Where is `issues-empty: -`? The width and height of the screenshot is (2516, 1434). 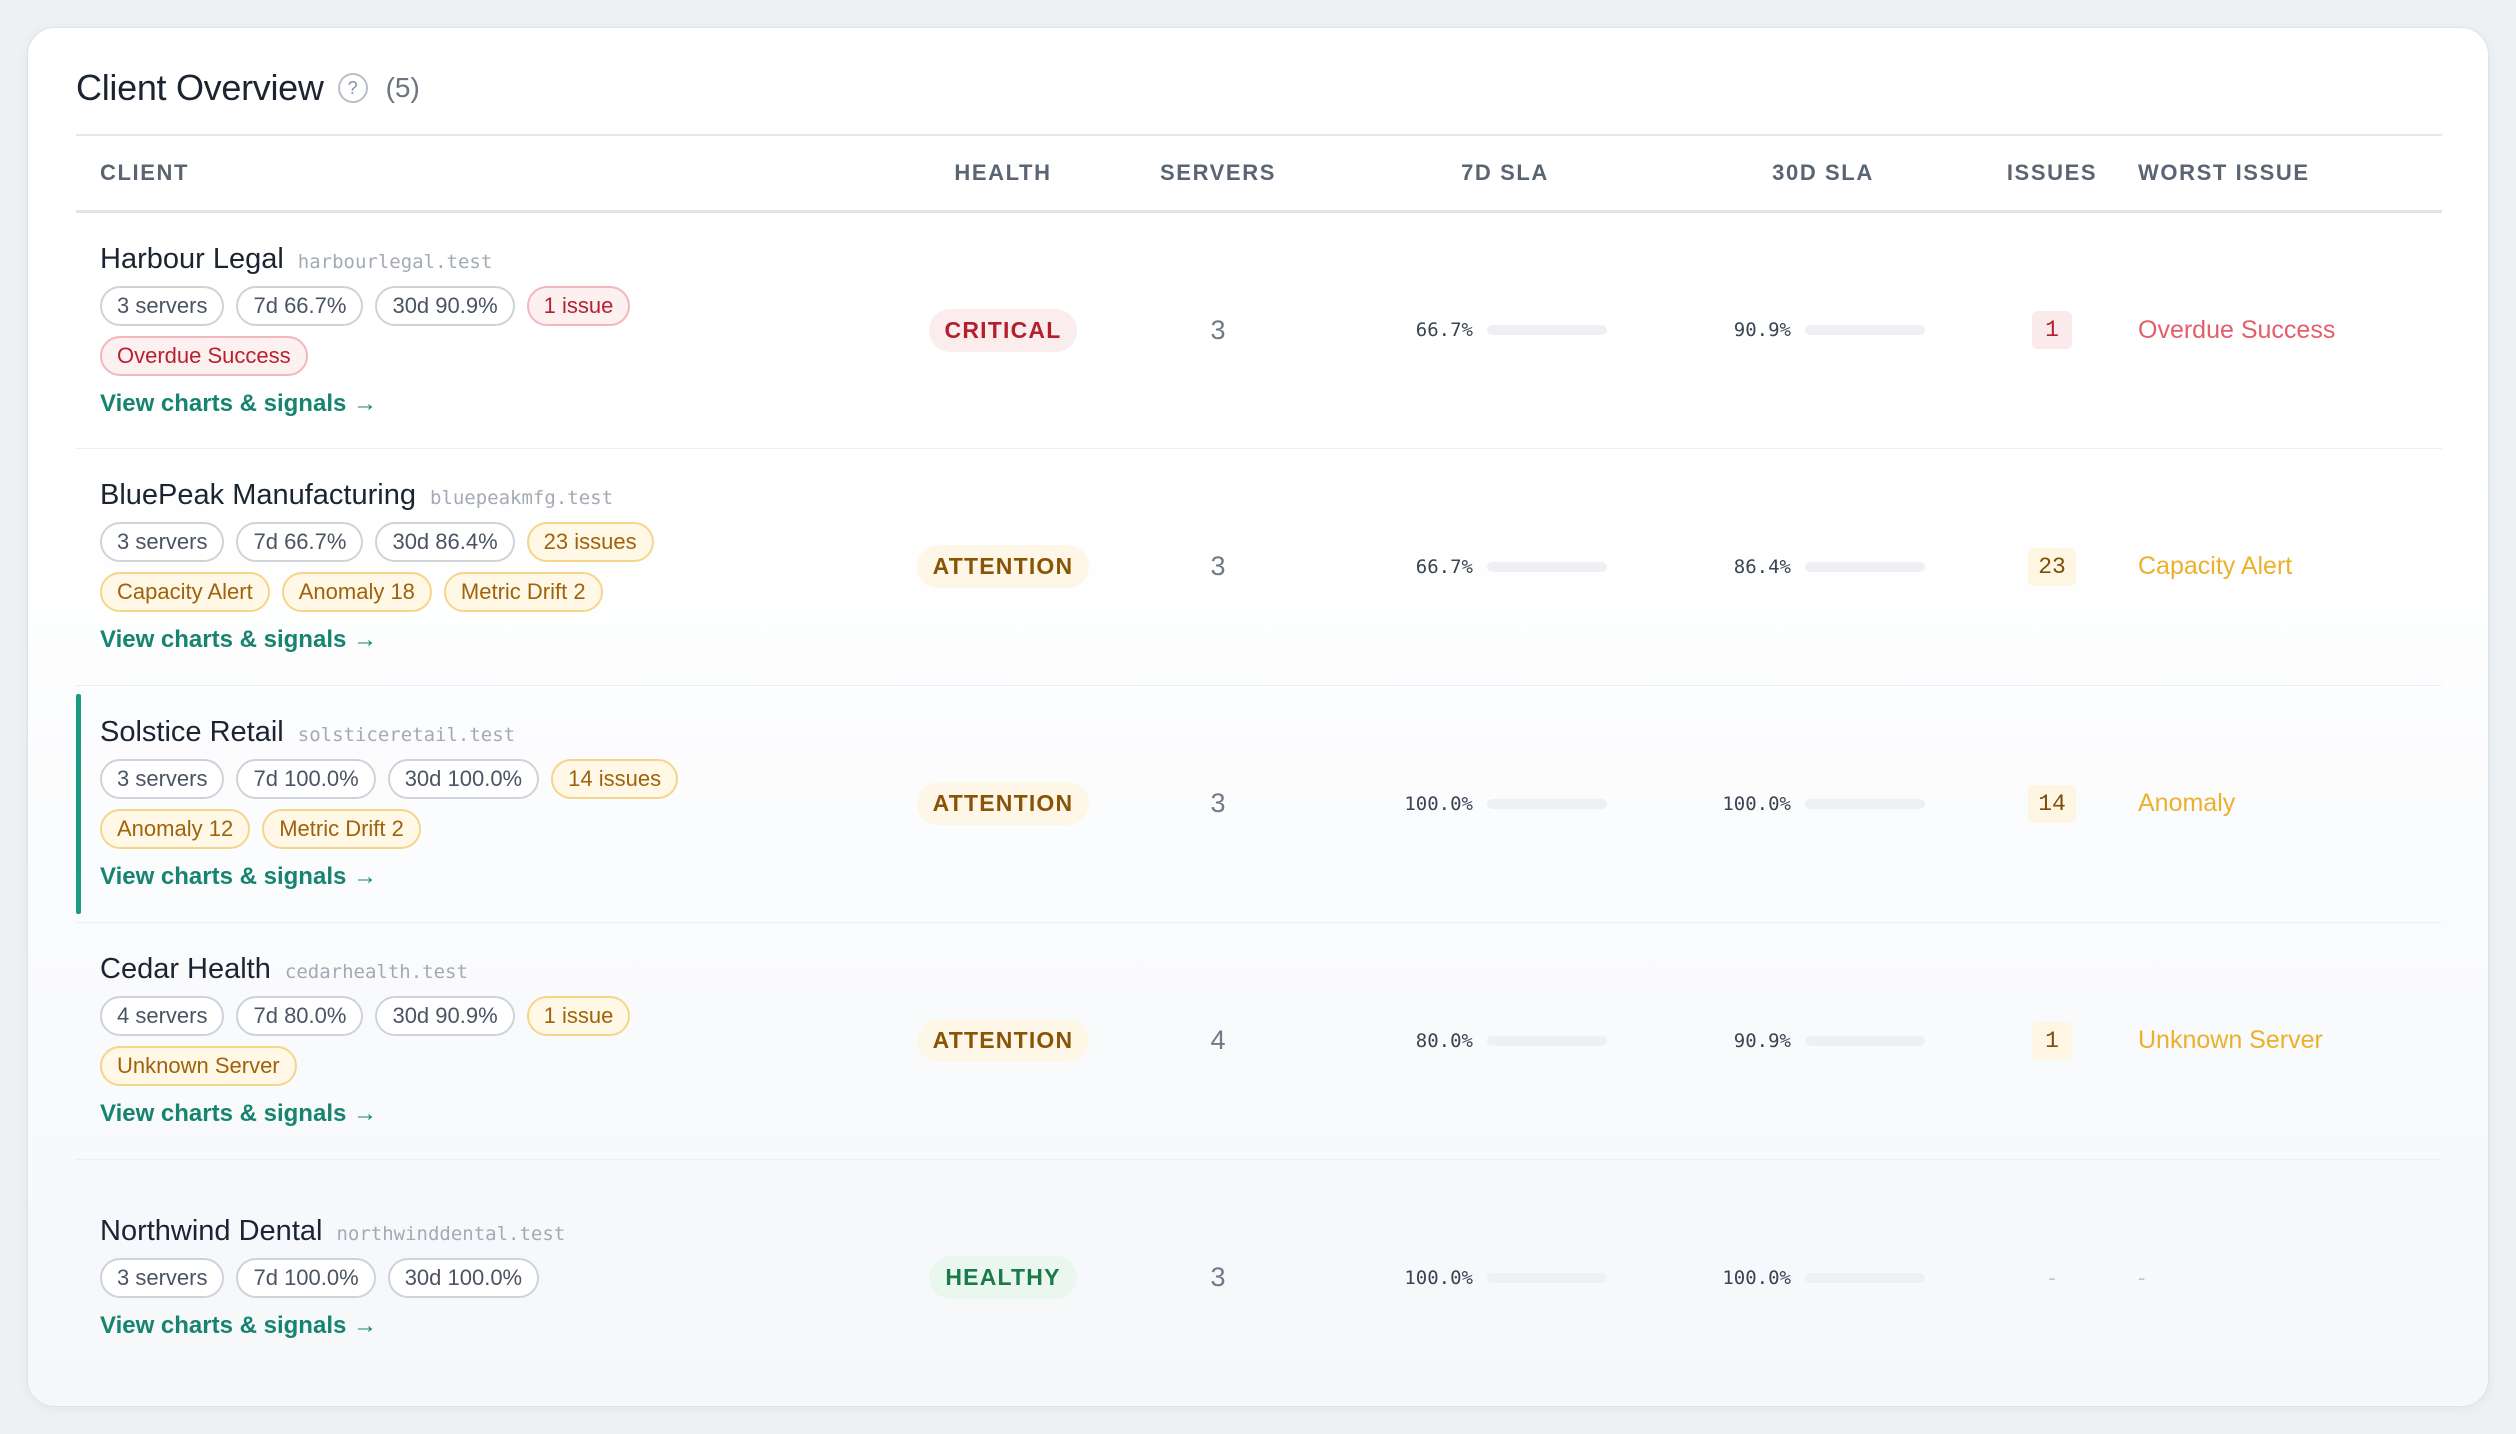 issues-empty: - is located at coordinates (2052, 1277).